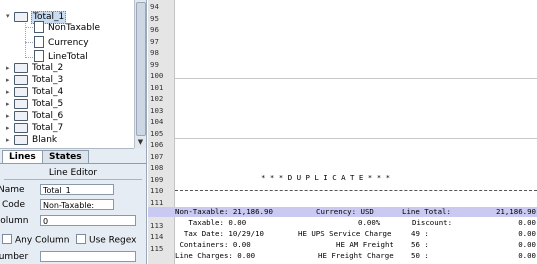 Image resolution: width=537 pixels, height=264 pixels. What do you see at coordinates (157, 156) in the screenshot?
I see `line-number: 107` at bounding box center [157, 156].